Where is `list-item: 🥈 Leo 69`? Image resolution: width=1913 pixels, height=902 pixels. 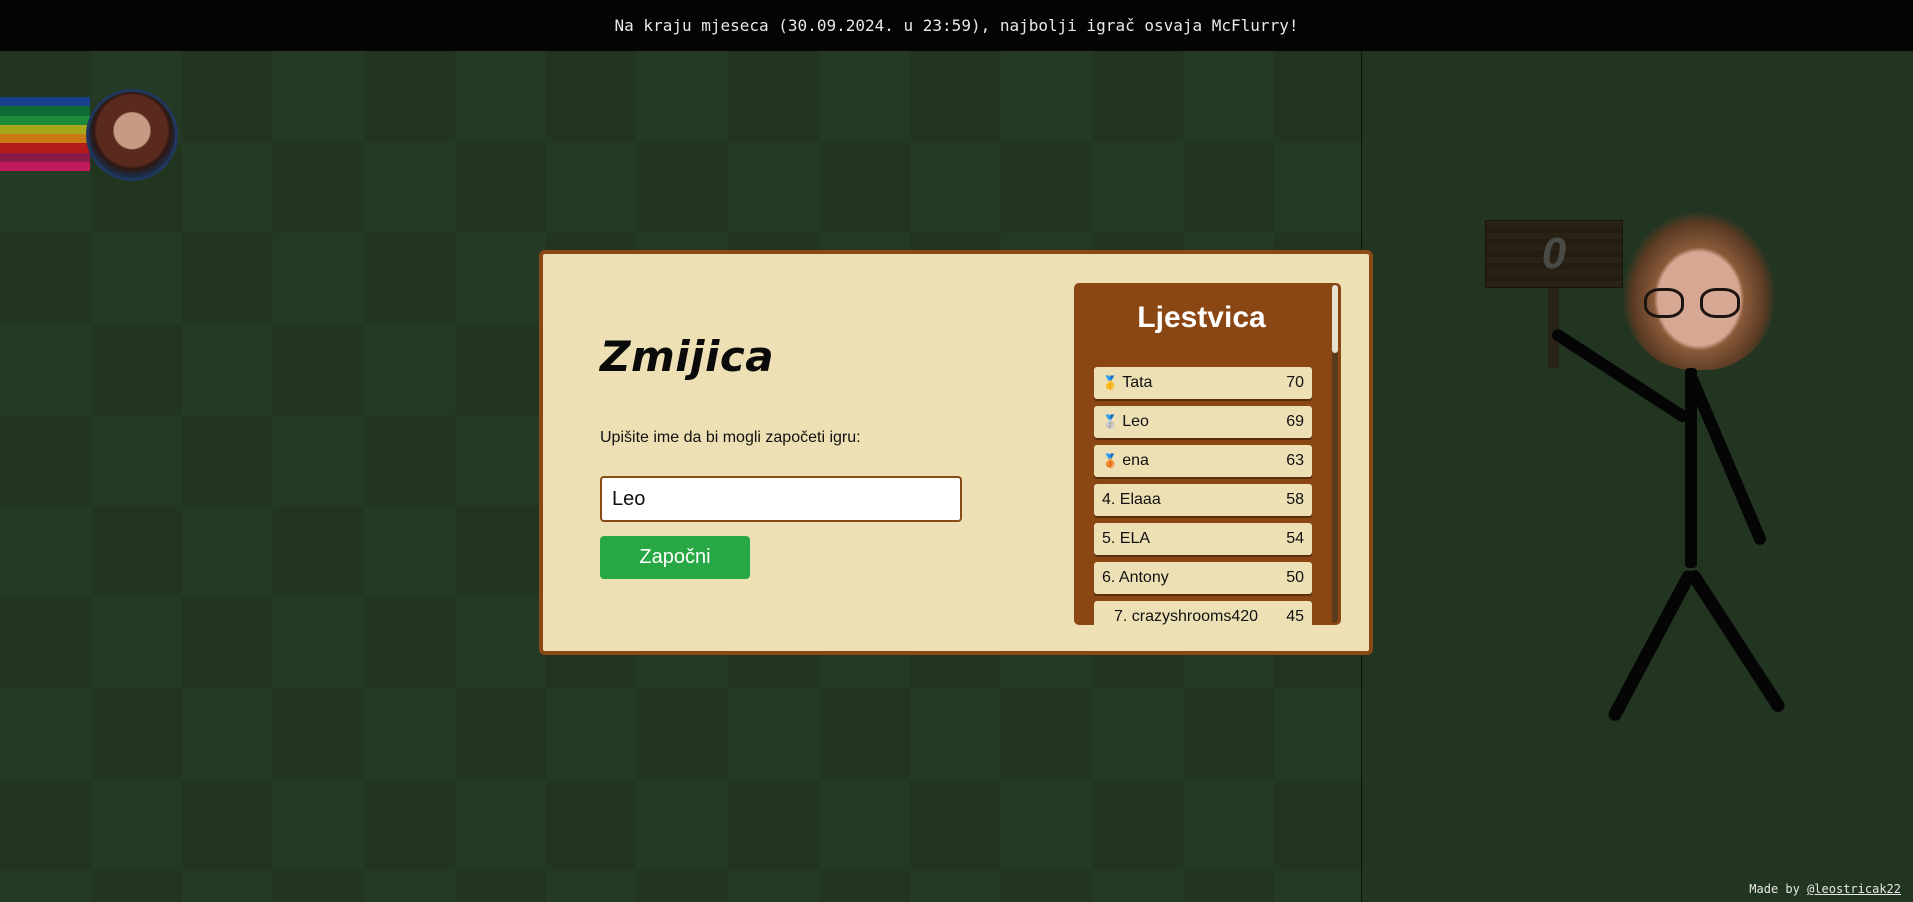
list-item: 🥈 Leo 69 is located at coordinates (1203, 422).